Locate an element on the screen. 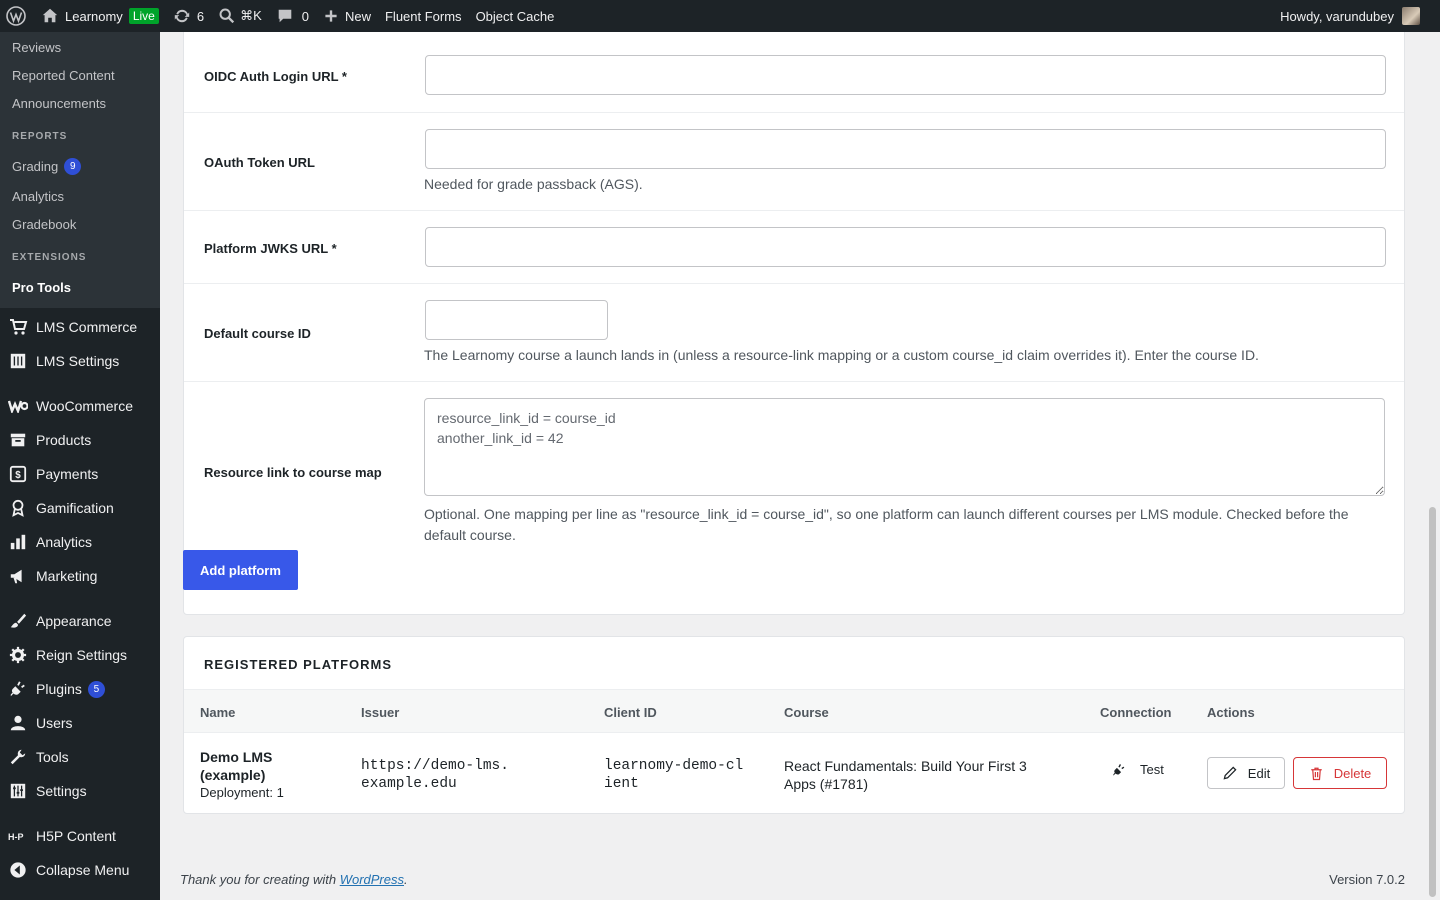 Image resolution: width=1440 pixels, height=900 pixels. submenu-item-gradebook: Gradebook is located at coordinates (80, 224).